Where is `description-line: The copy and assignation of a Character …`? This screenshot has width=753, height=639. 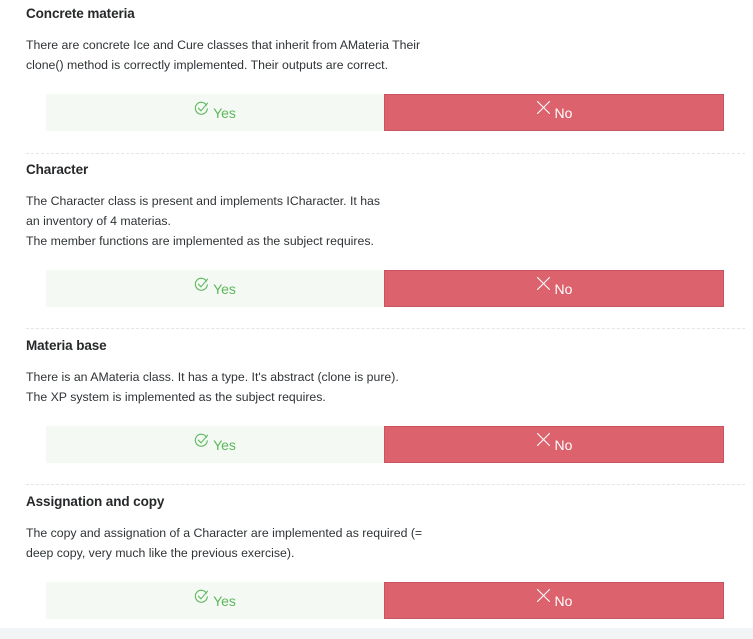
description-line: The copy and assignation of a Character … is located at coordinates (224, 533).